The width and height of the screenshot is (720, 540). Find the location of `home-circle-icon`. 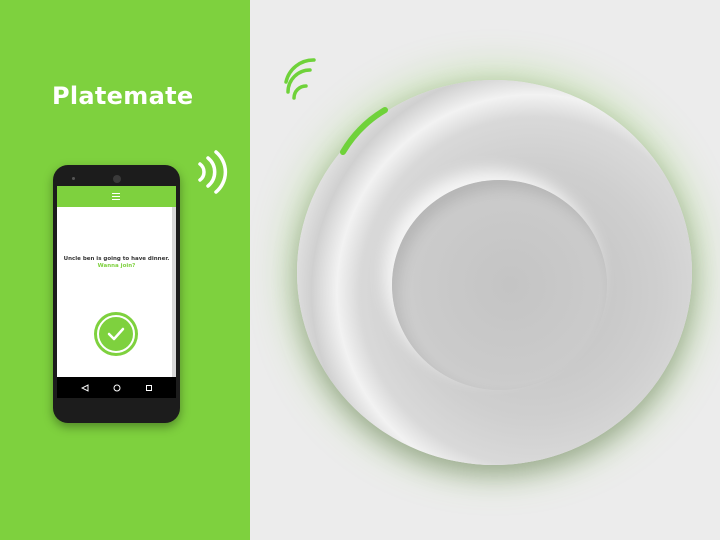

home-circle-icon is located at coordinates (117, 388).